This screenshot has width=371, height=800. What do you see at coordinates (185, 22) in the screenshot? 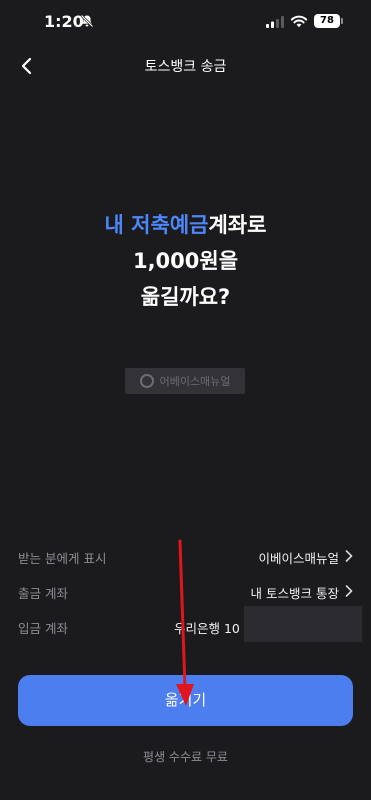
I see `status-bar: 1:20 78` at bounding box center [185, 22].